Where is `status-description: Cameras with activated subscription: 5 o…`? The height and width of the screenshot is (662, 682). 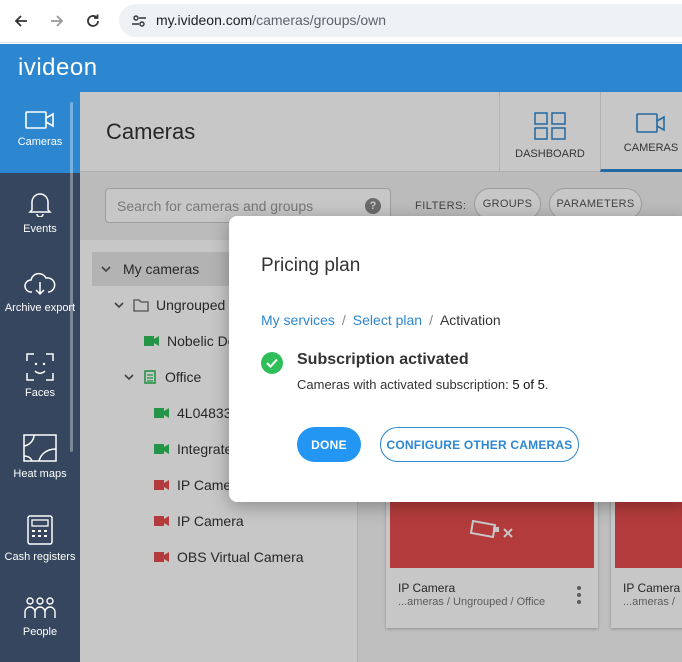
status-description: Cameras with activated subscription: 5 o… is located at coordinates (422, 384).